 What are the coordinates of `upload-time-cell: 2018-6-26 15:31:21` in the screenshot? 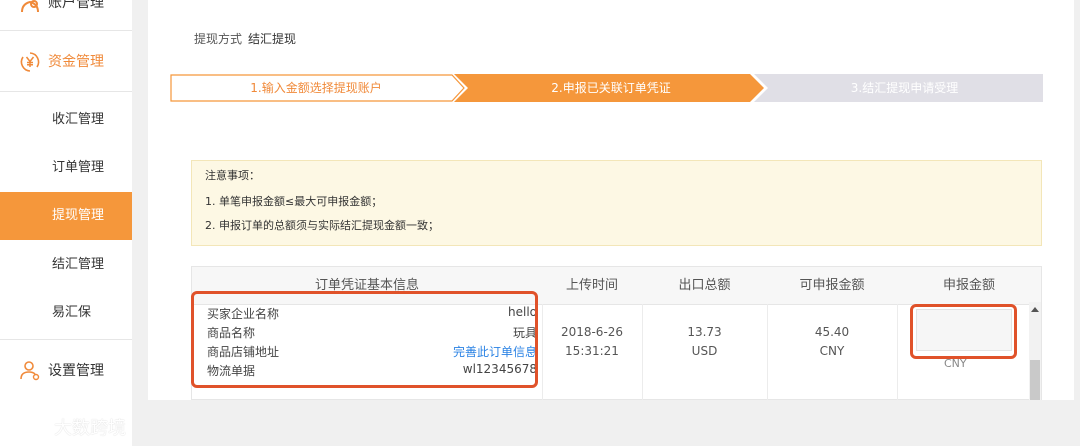 It's located at (592, 342).